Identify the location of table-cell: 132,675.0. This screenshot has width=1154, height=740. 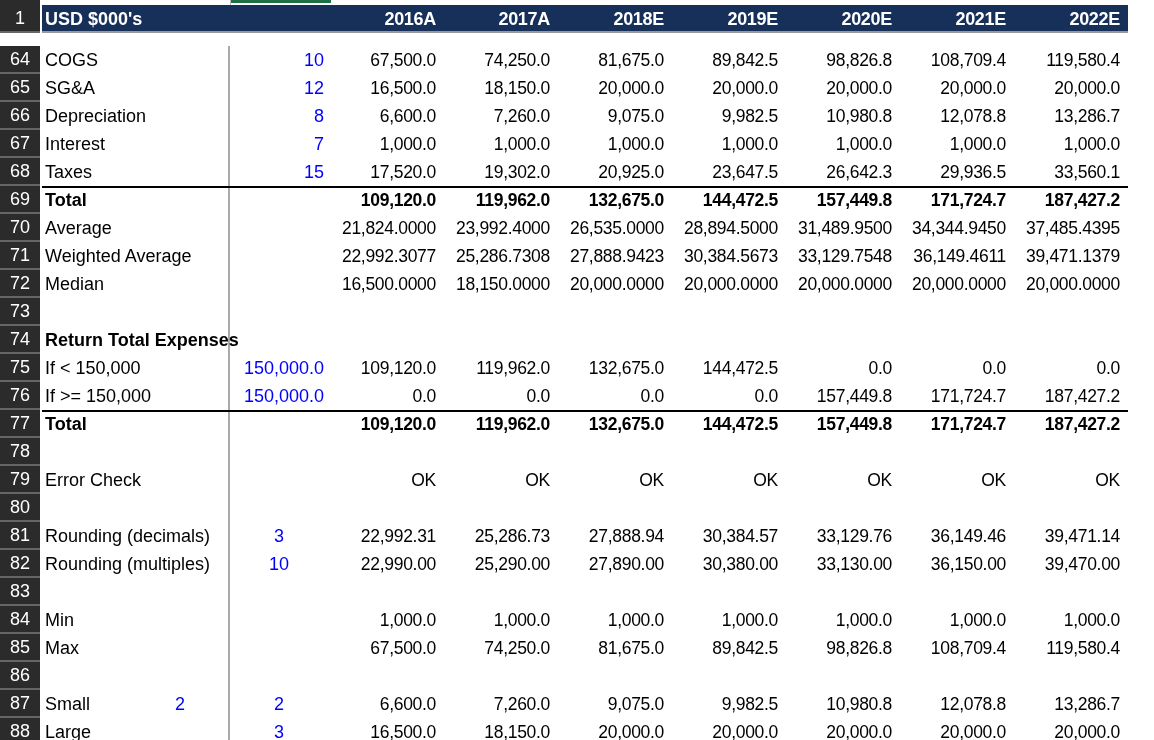
(626, 424).